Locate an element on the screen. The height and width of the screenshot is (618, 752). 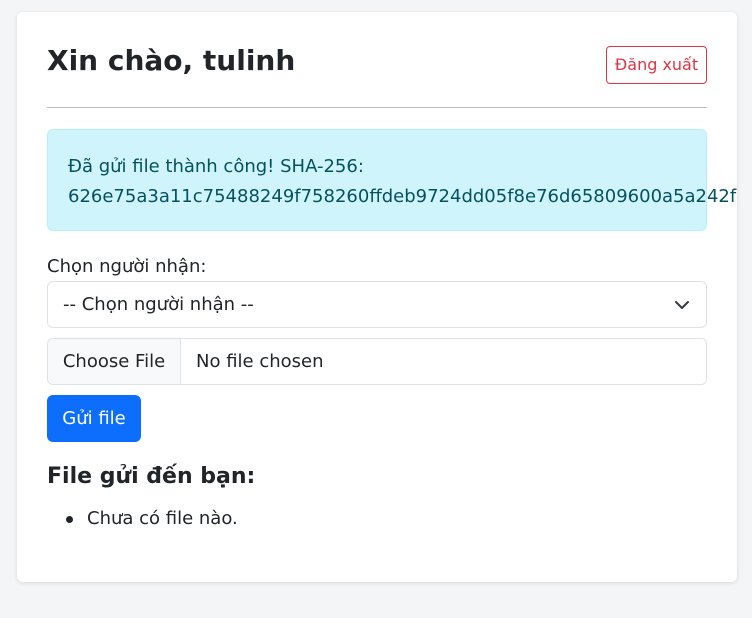
received-files-list: Chưa có file nào. is located at coordinates (142, 519).